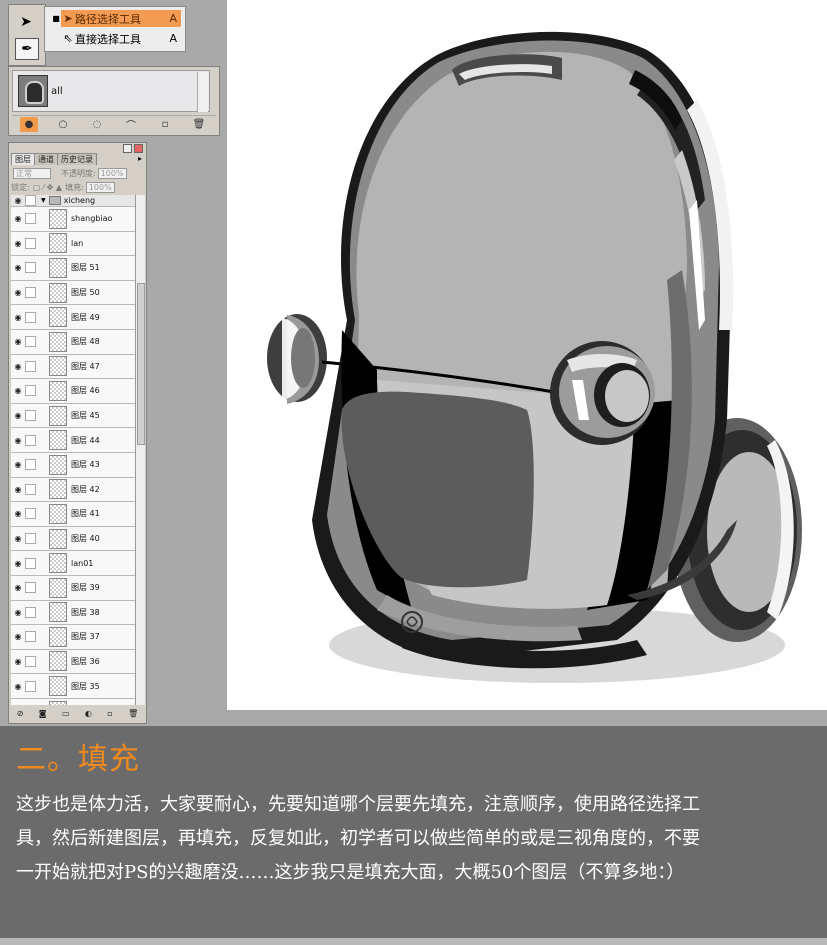 The height and width of the screenshot is (945, 827). I want to click on layer-row: ◉ 图层 38, so click(73, 613).